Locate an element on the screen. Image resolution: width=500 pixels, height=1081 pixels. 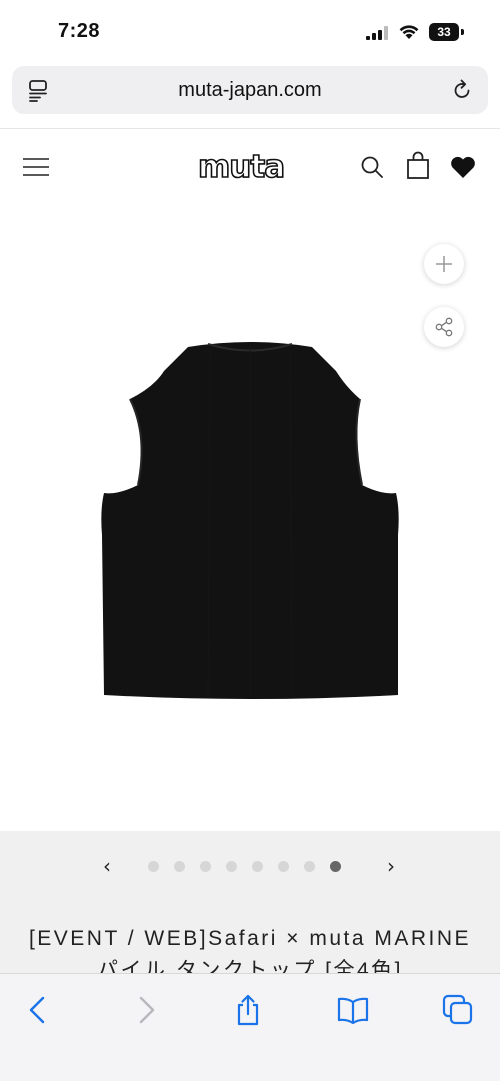
hamburger-menu-icon is located at coordinates (36, 167).